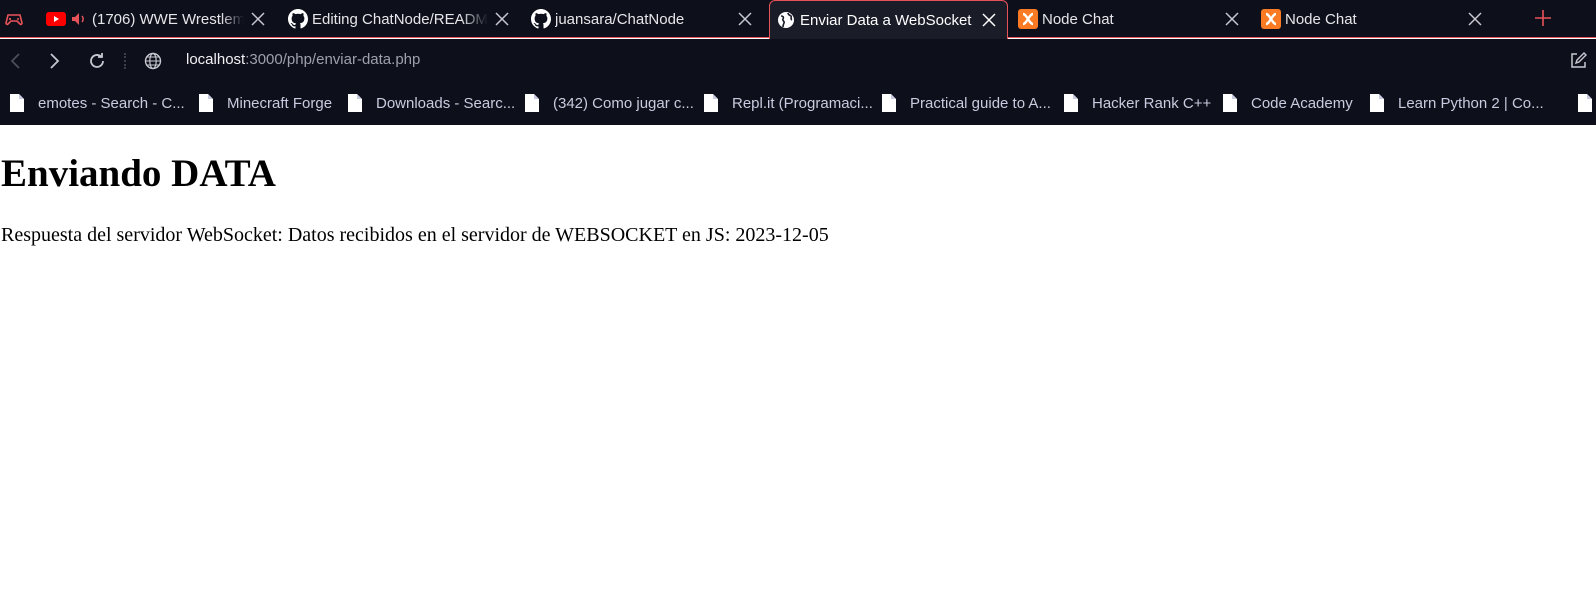  I want to click on tab-juansara-chatnode: juansara/ChatNode, so click(647, 19).